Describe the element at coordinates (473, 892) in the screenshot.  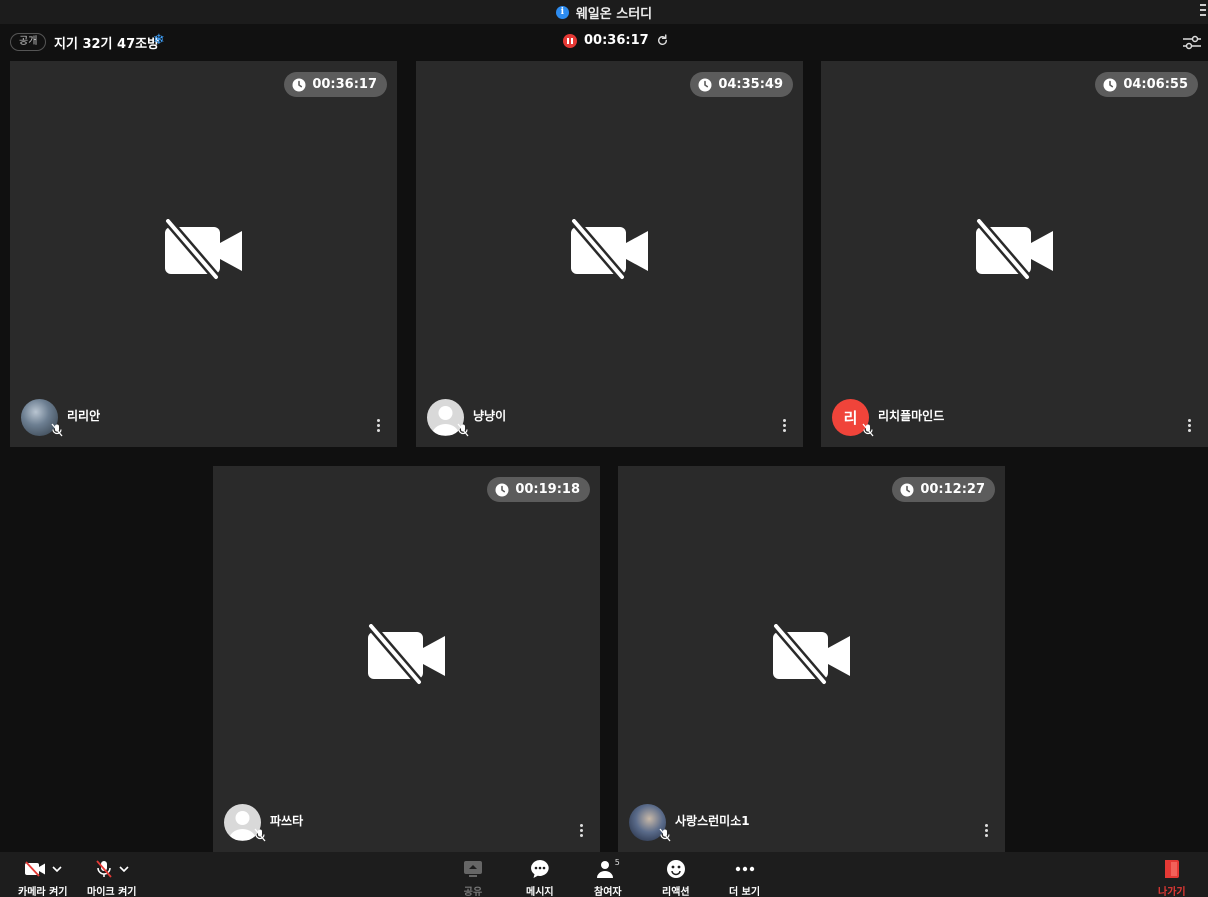
I see `share-label: 공유` at that location.